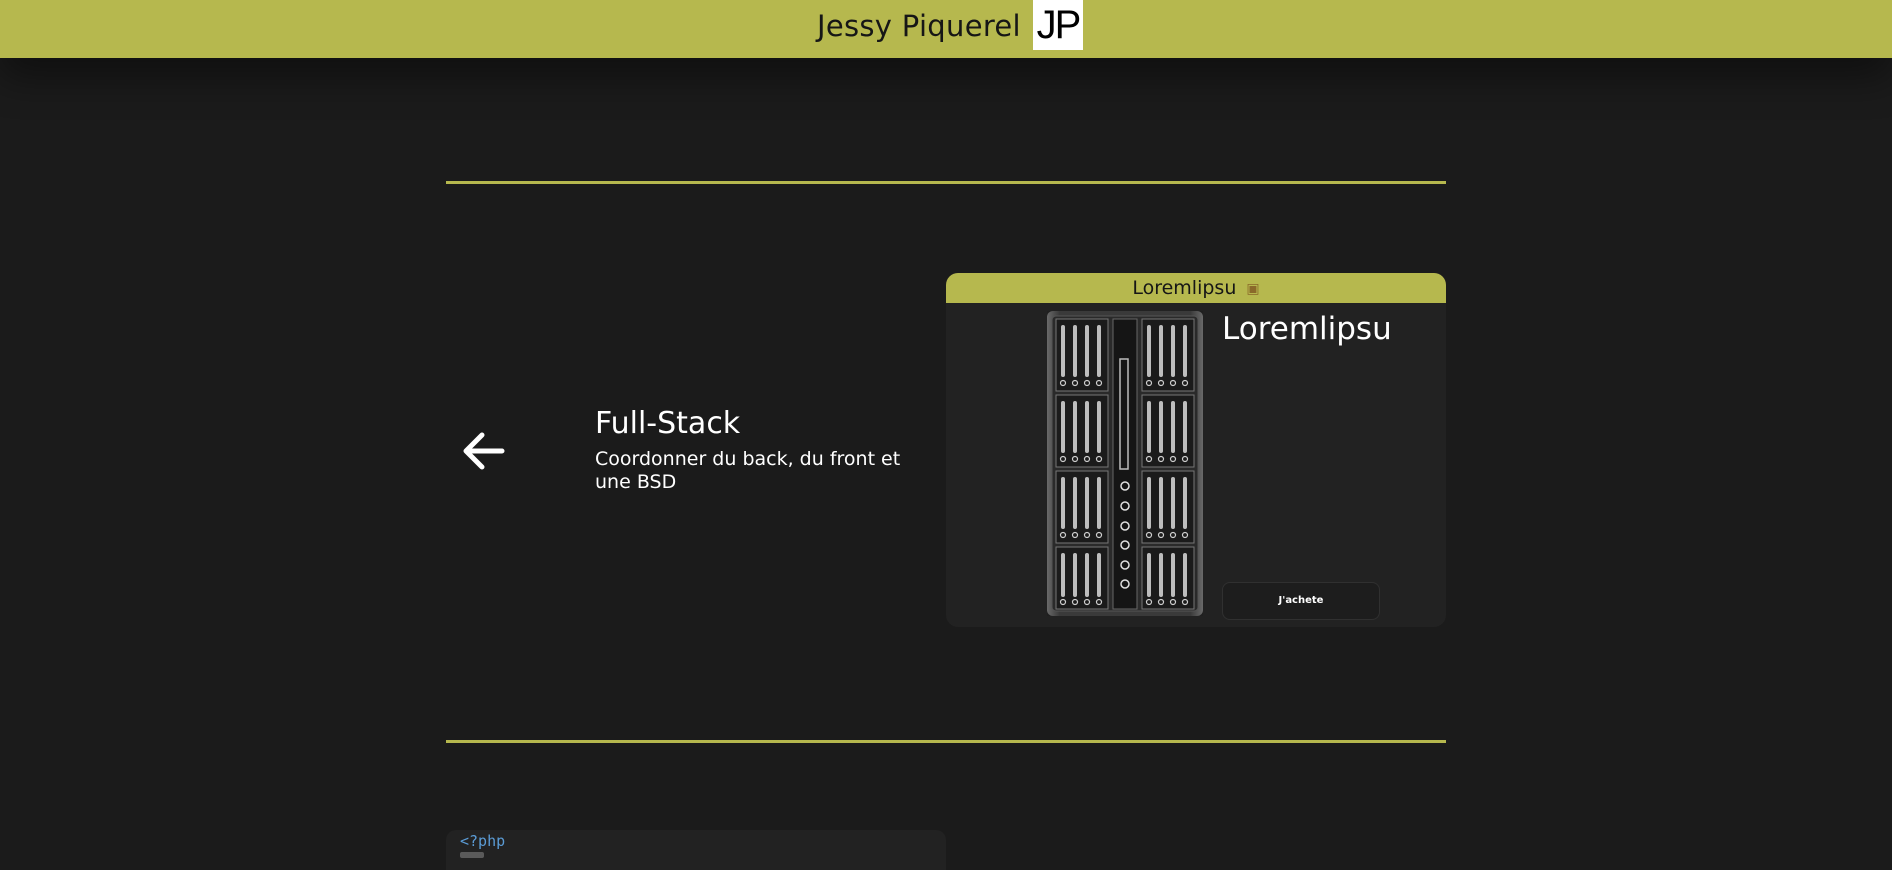  Describe the element at coordinates (1253, 289) in the screenshot. I see `shopping-bag-icon: ▣` at that location.